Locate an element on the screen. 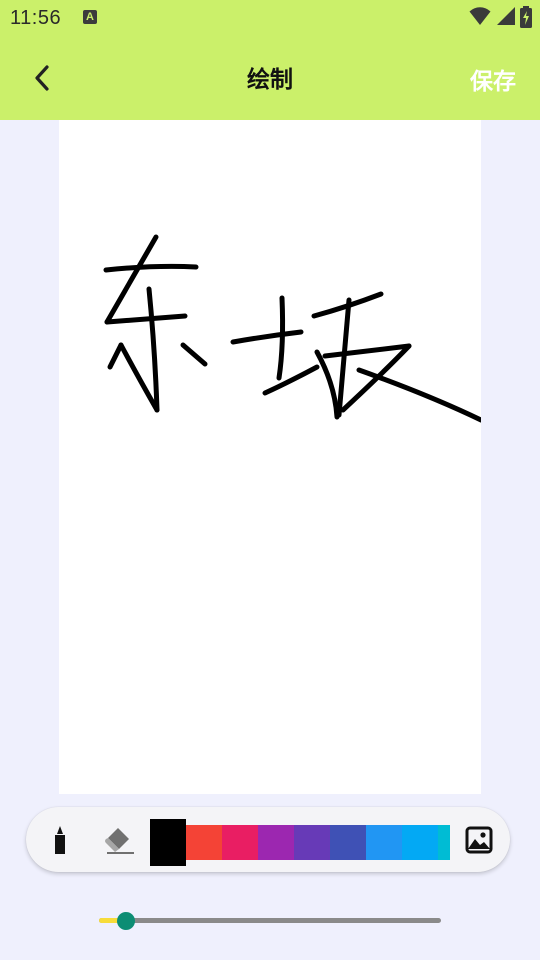  slider-thumb is located at coordinates (126, 921).